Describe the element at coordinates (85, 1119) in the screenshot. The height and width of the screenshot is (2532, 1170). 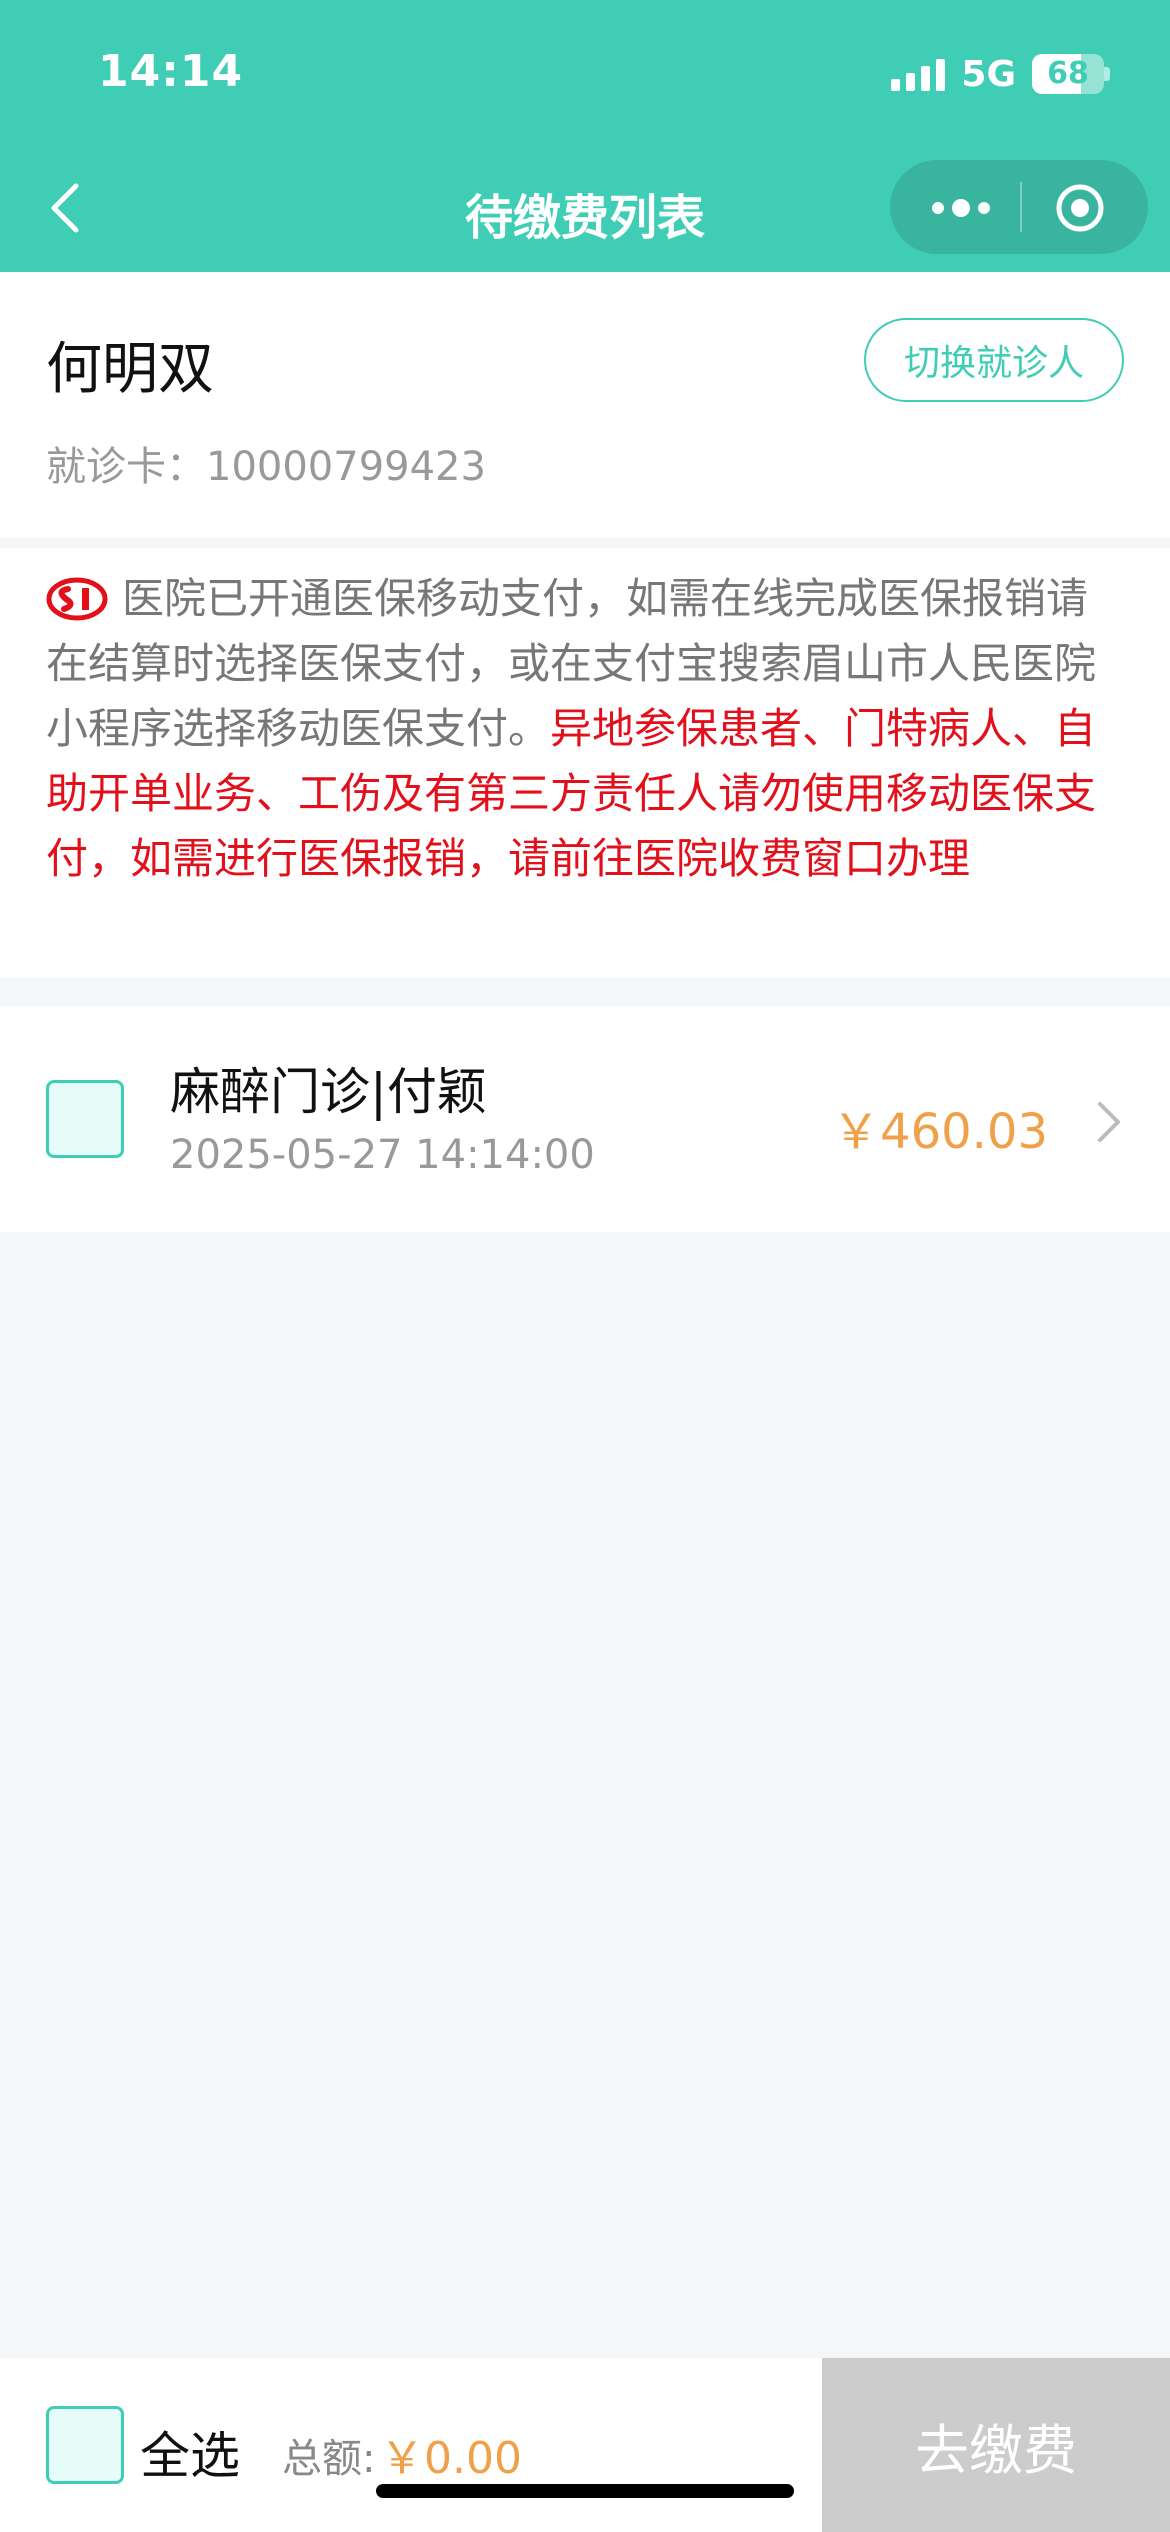
I see `bill-checkbox` at that location.